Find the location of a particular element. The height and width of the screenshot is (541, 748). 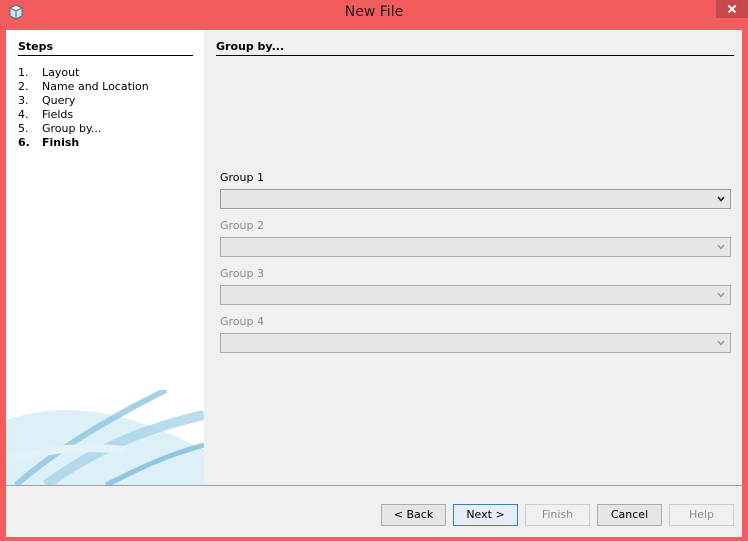

step-label: Query is located at coordinates (59, 100).